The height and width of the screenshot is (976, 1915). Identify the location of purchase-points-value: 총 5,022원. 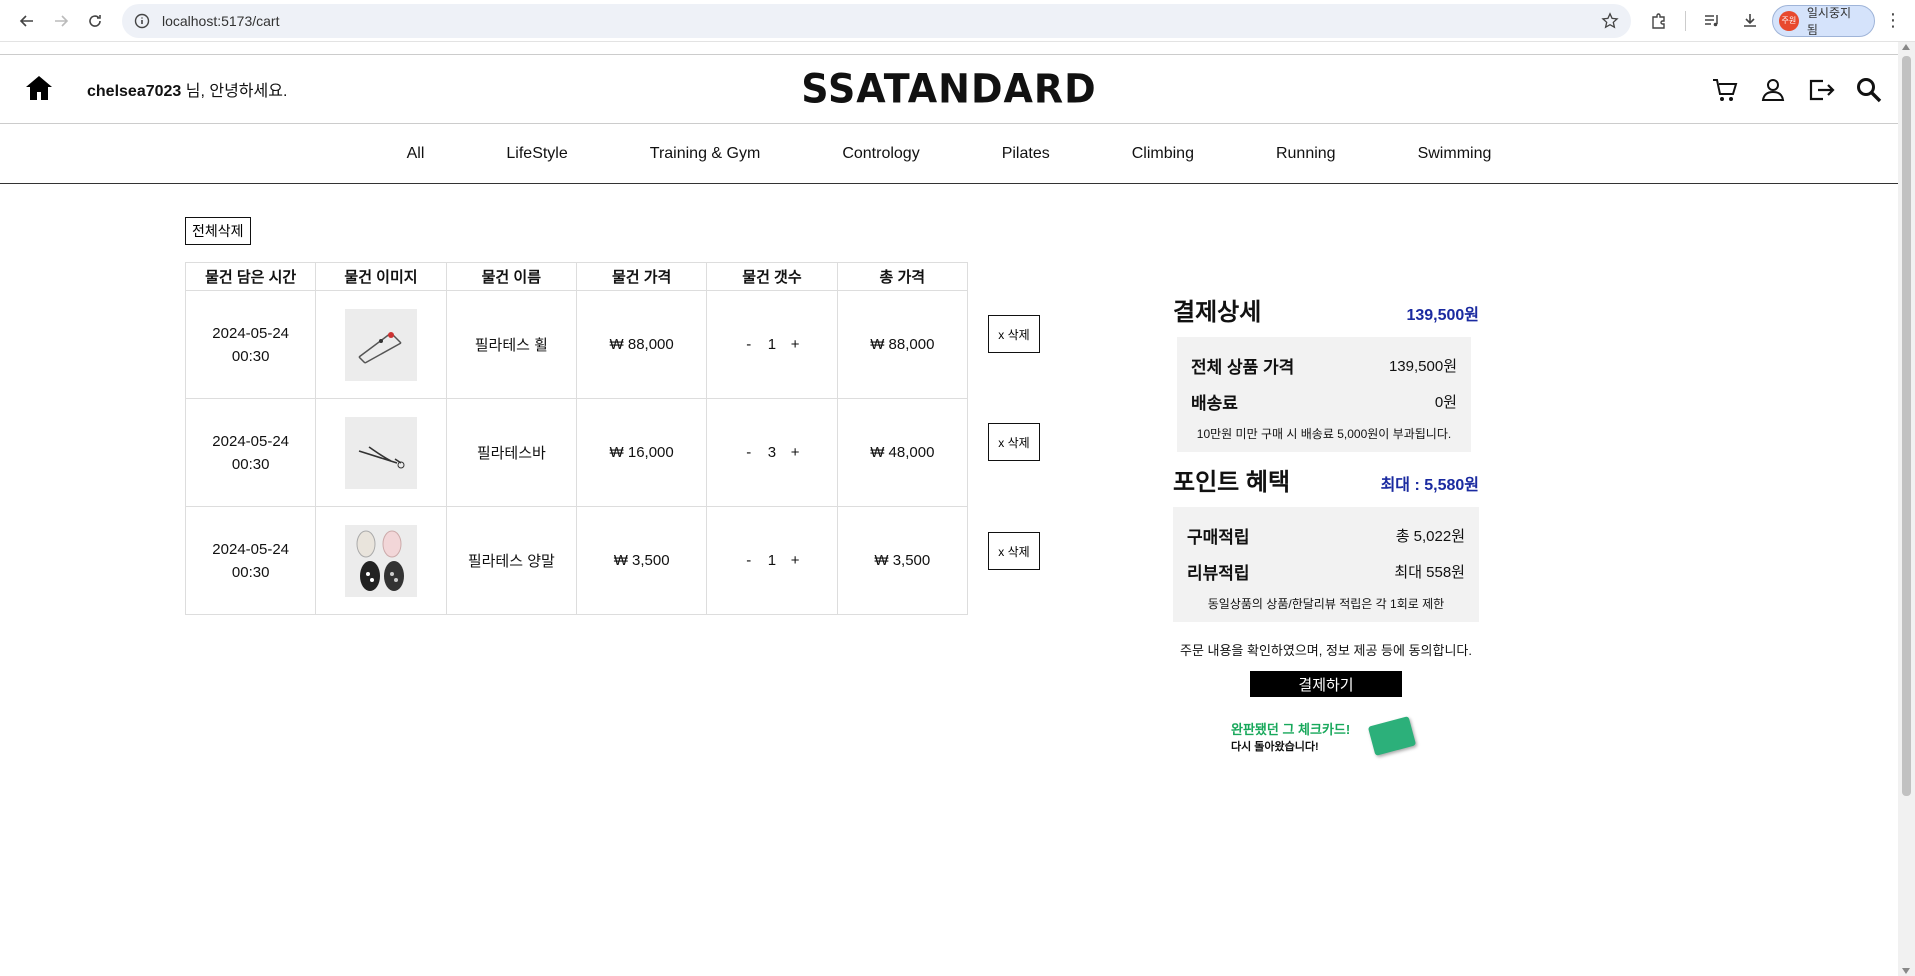
(1430, 536).